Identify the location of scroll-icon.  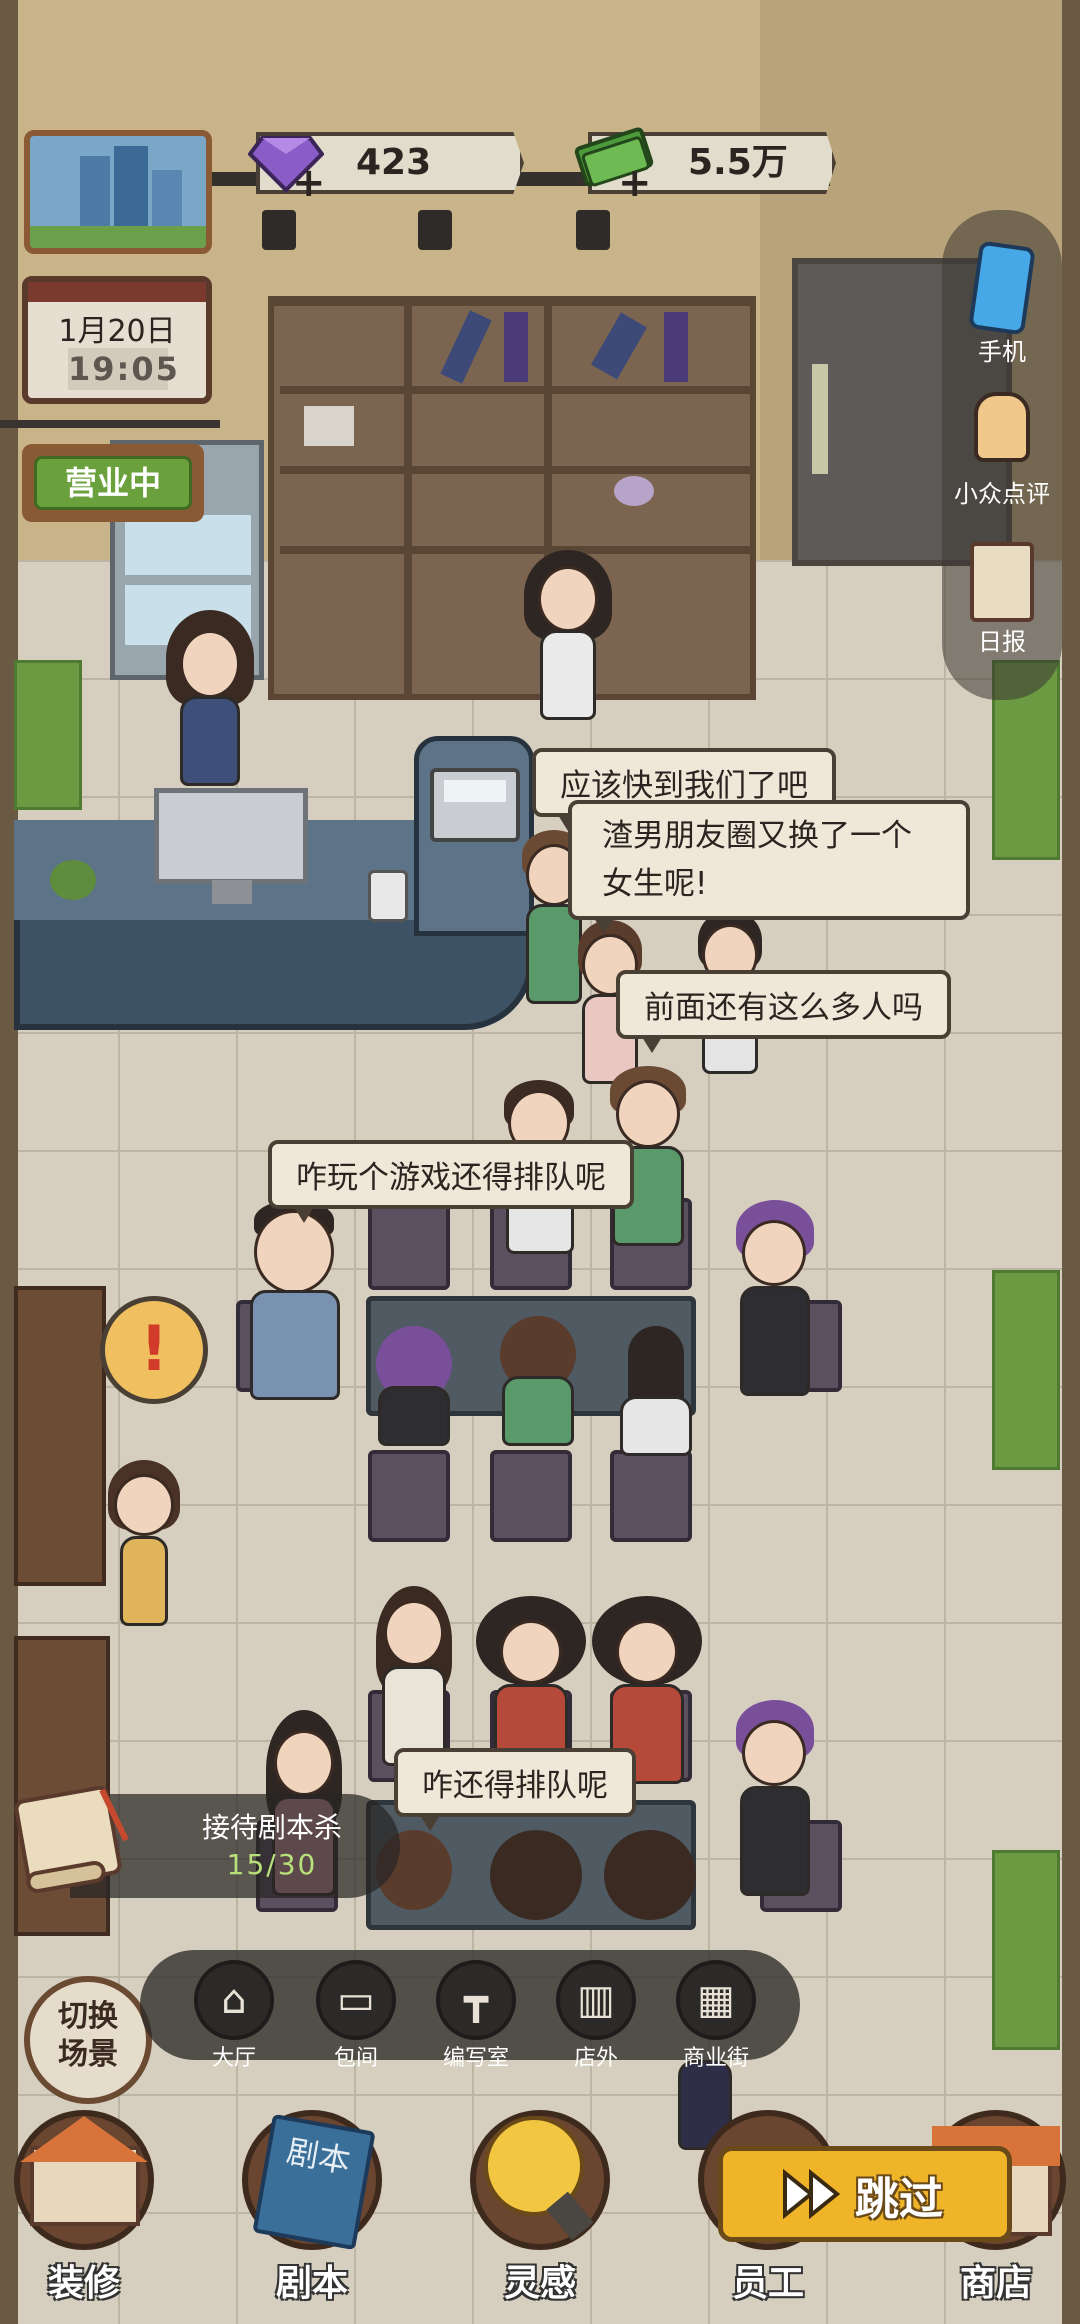
(71, 1840).